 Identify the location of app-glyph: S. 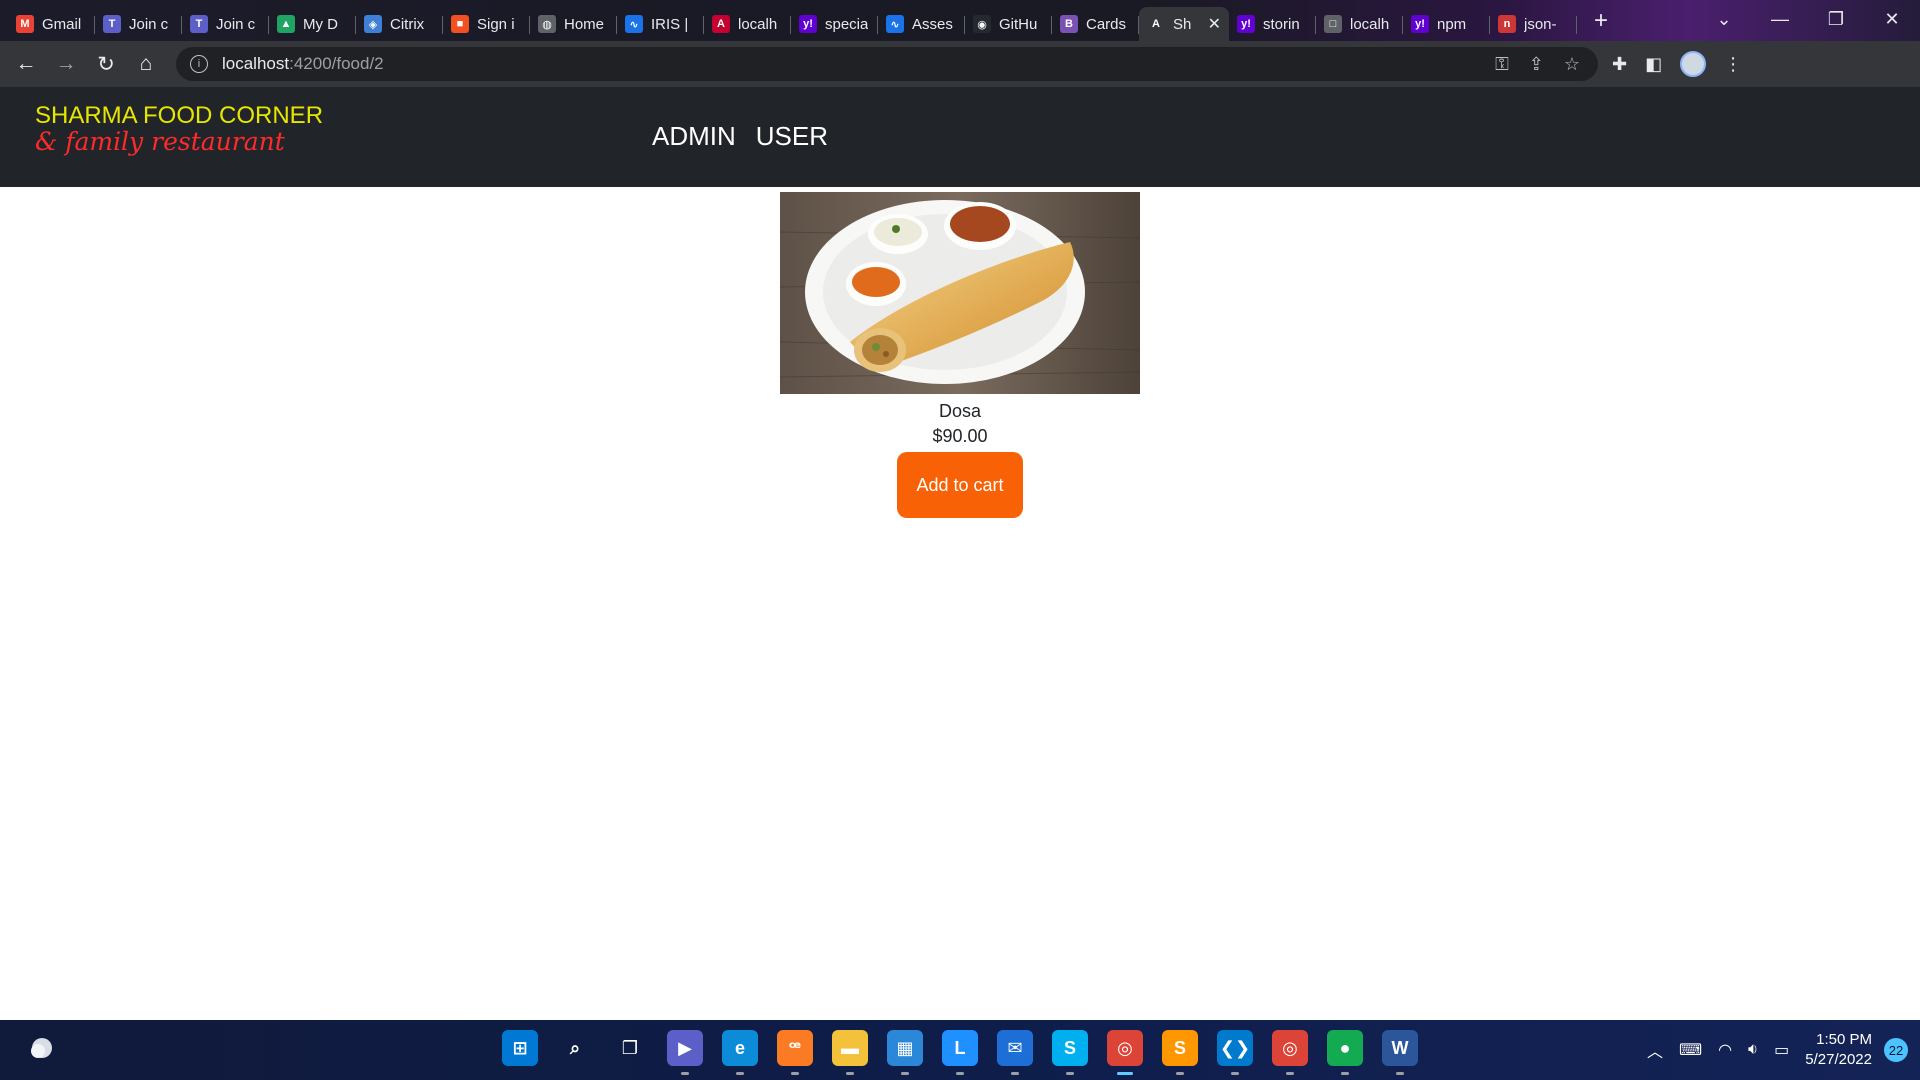
(1179, 1047).